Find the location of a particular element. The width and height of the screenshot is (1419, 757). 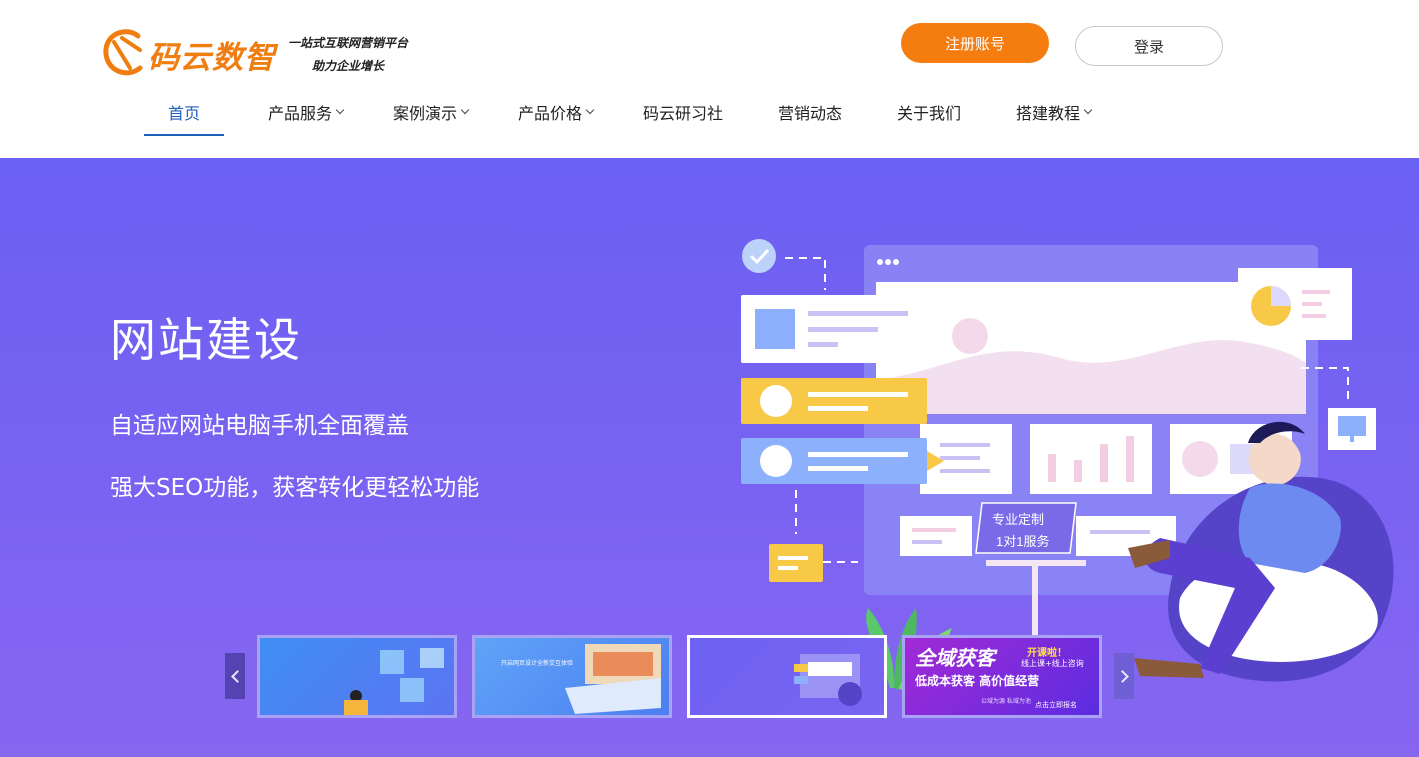

carousel-thumb-2: 开启网页设计全新交互体验 is located at coordinates (572, 676).